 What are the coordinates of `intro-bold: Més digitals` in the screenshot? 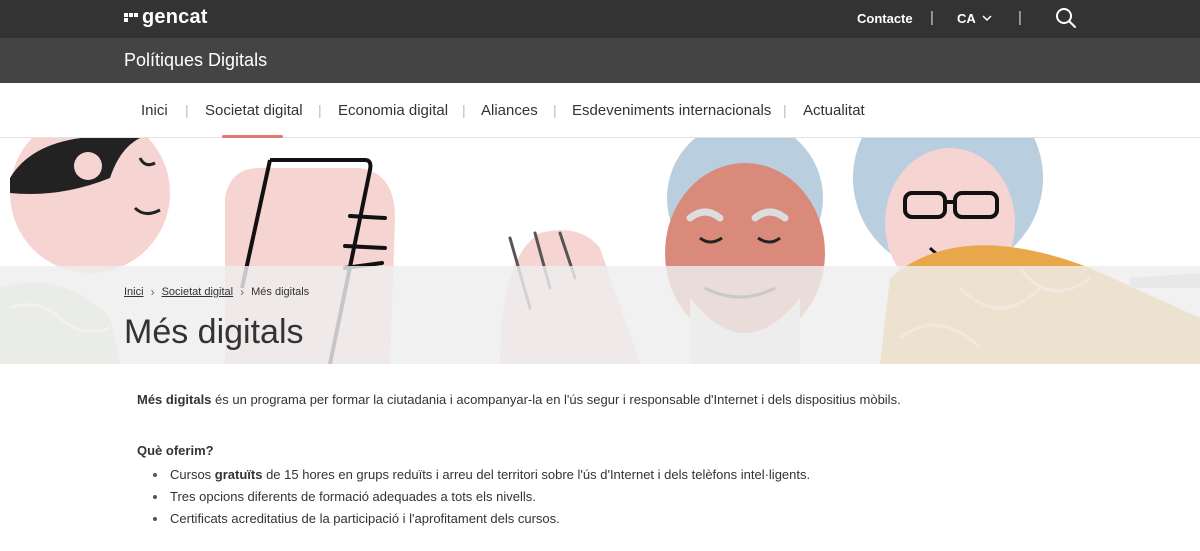 It's located at (174, 399).